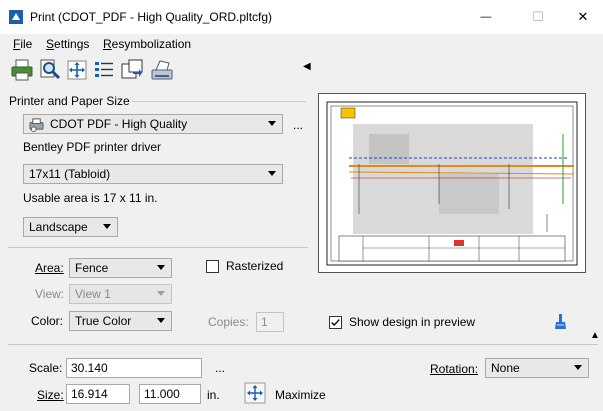 Image resolution: width=603 pixels, height=411 pixels. I want to click on size-width-input: 16.914, so click(98, 394).